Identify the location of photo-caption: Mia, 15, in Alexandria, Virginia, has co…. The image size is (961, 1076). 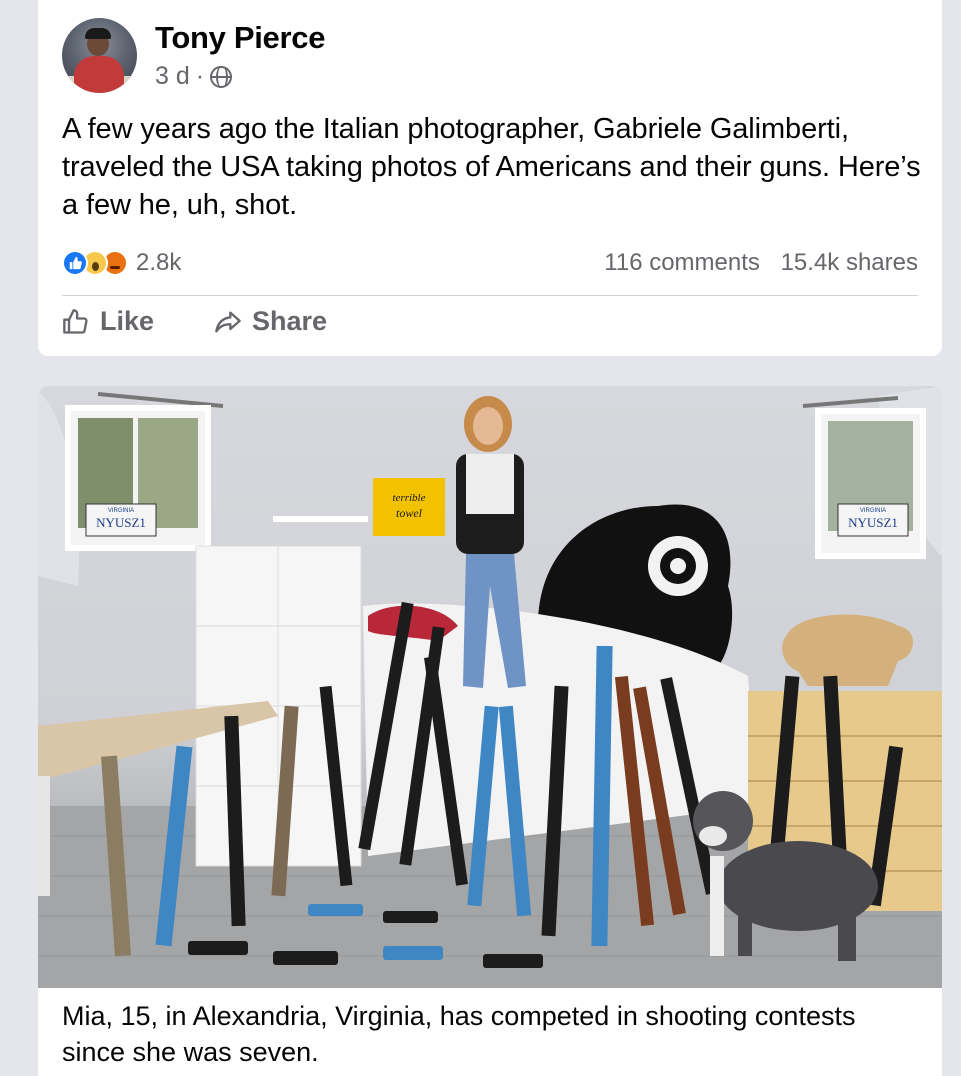
(459, 1034).